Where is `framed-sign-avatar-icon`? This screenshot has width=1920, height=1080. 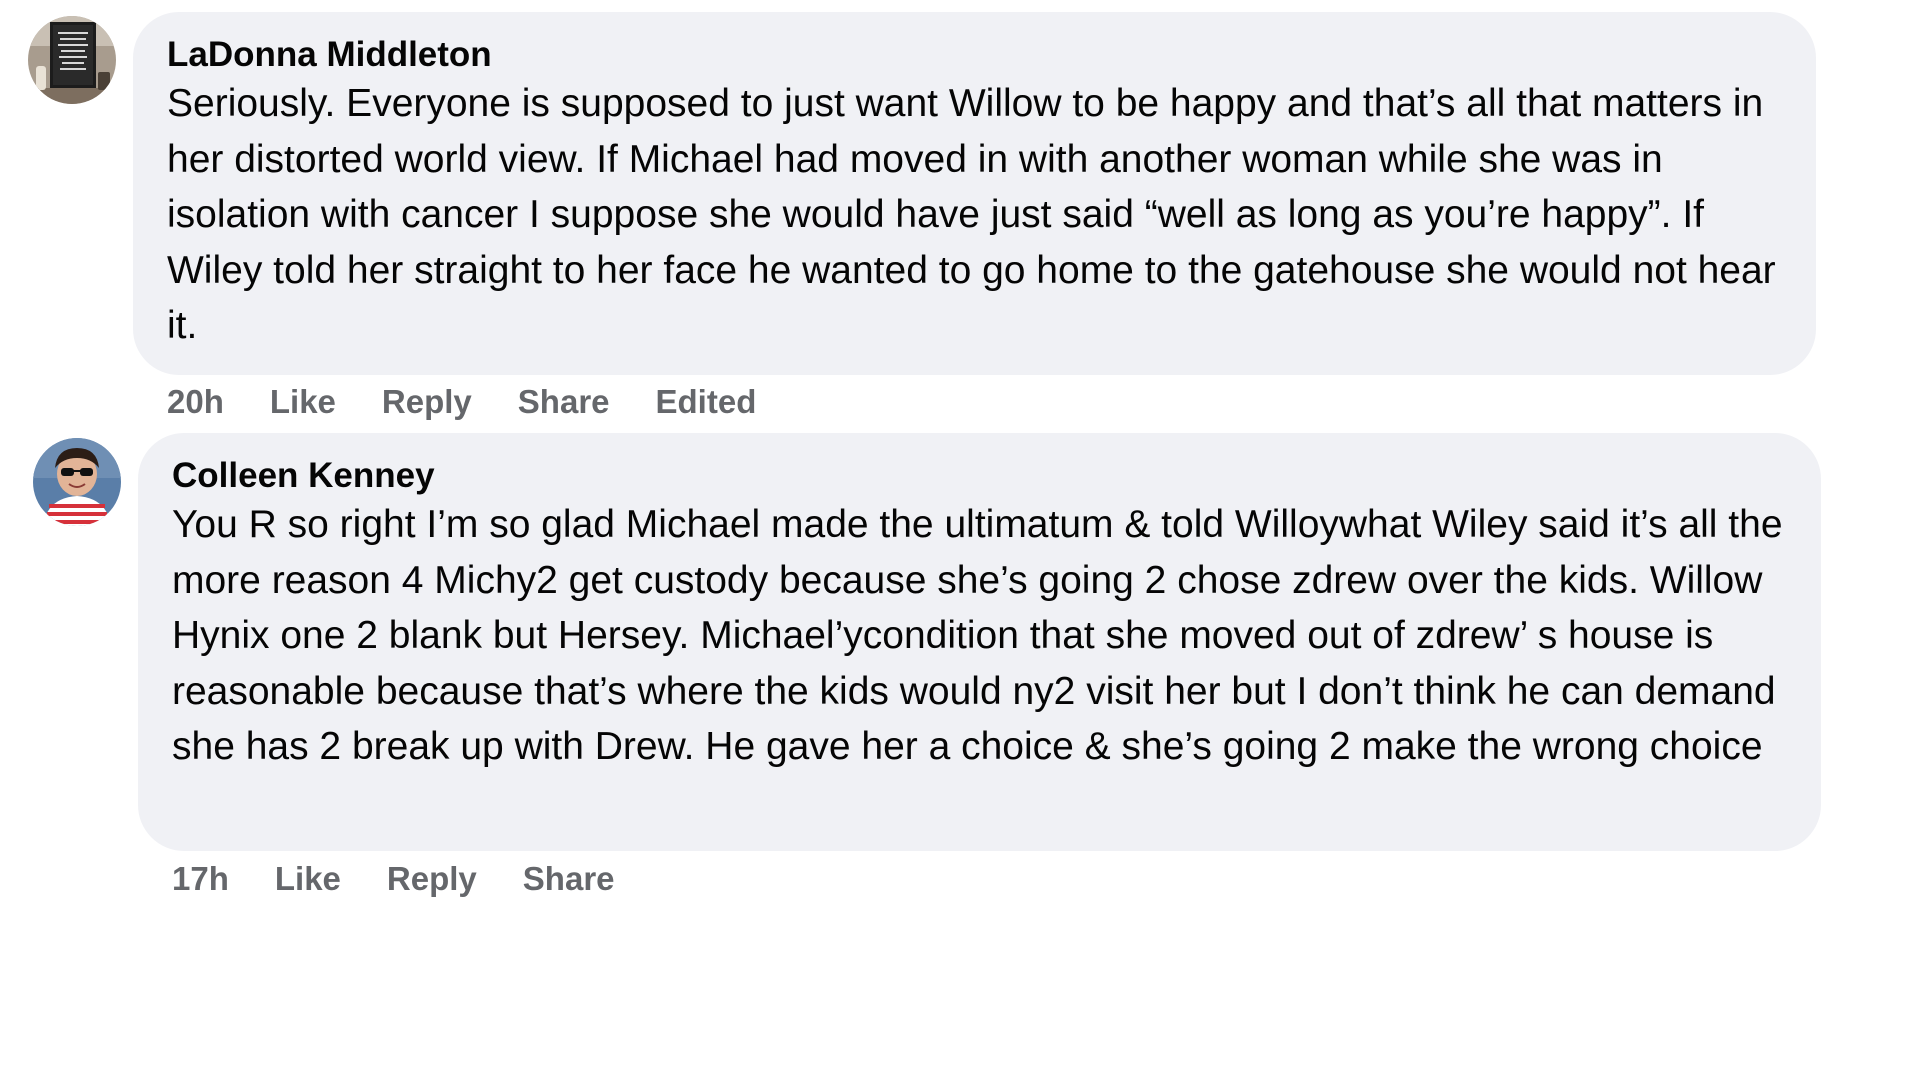 framed-sign-avatar-icon is located at coordinates (72, 60).